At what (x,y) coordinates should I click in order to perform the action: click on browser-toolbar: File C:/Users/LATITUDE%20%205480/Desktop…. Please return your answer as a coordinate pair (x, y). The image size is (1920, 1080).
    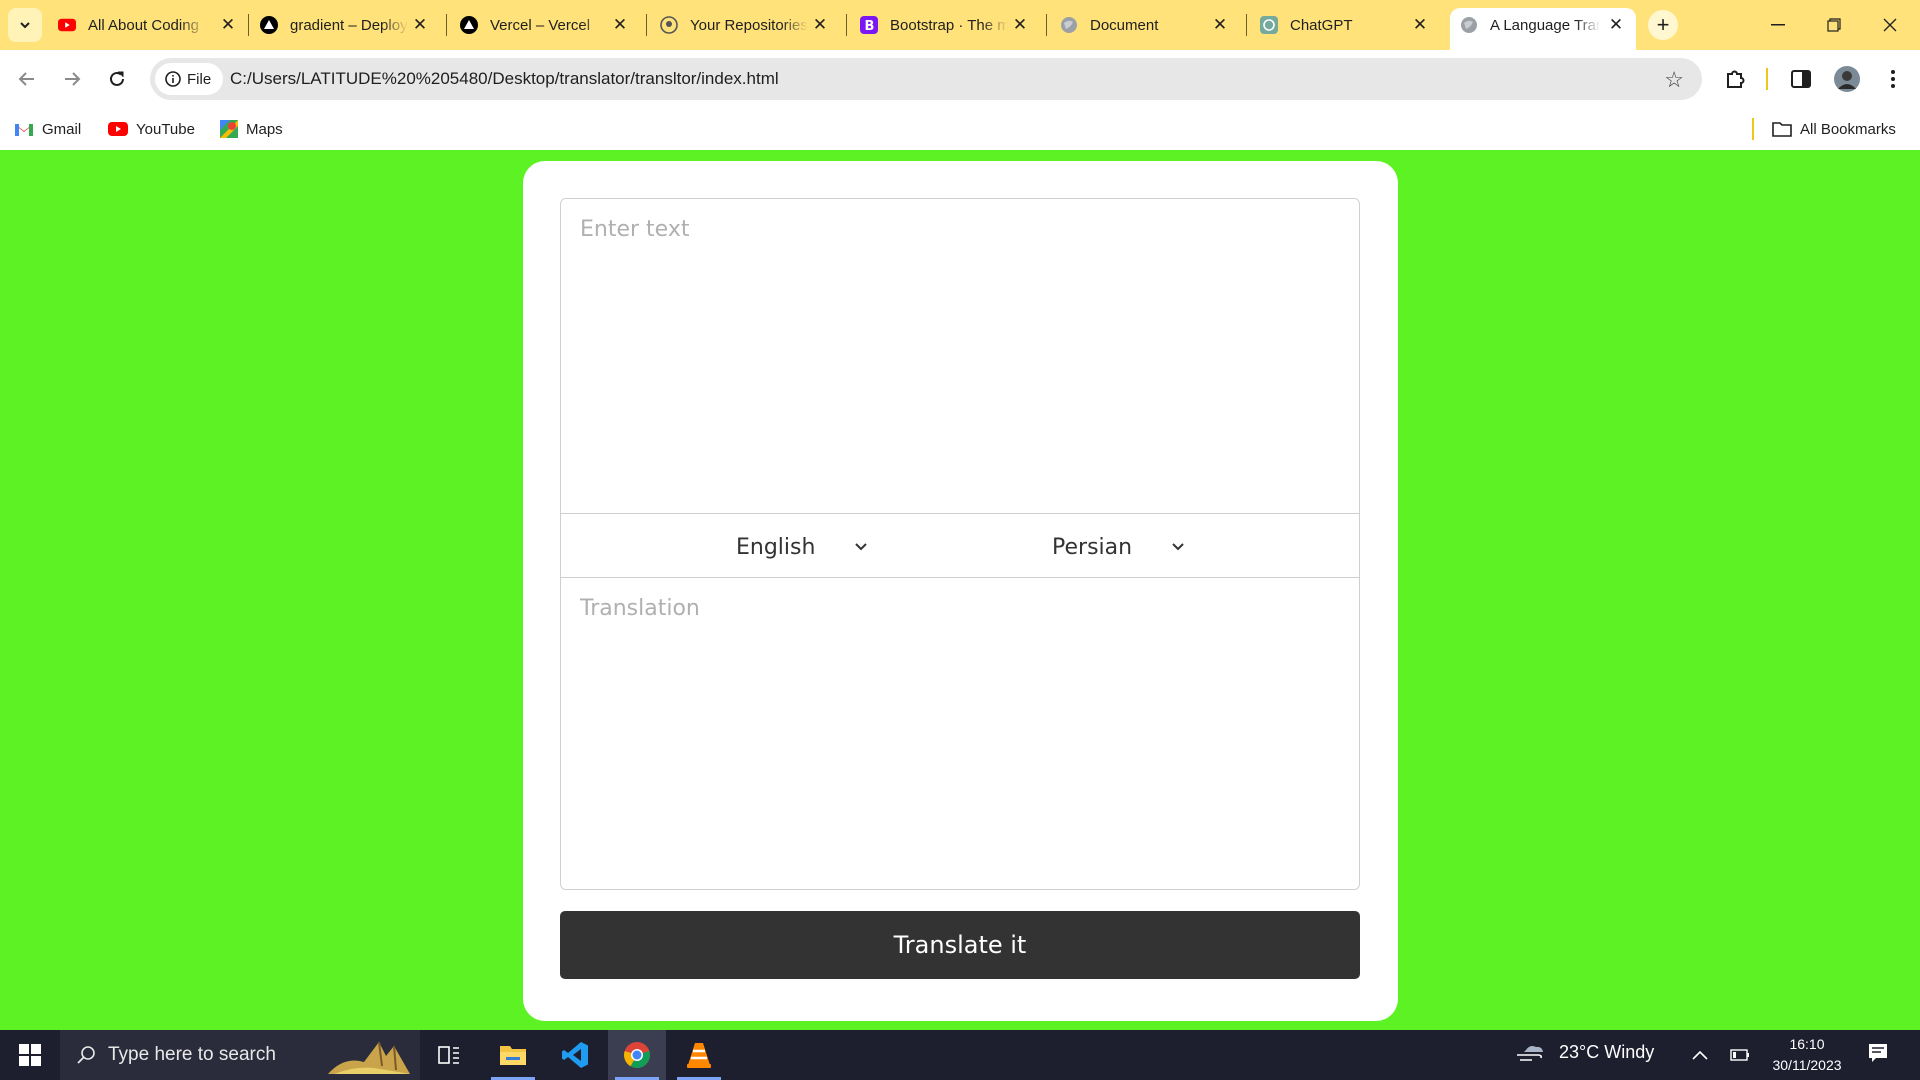
    Looking at the image, I should click on (960, 79).